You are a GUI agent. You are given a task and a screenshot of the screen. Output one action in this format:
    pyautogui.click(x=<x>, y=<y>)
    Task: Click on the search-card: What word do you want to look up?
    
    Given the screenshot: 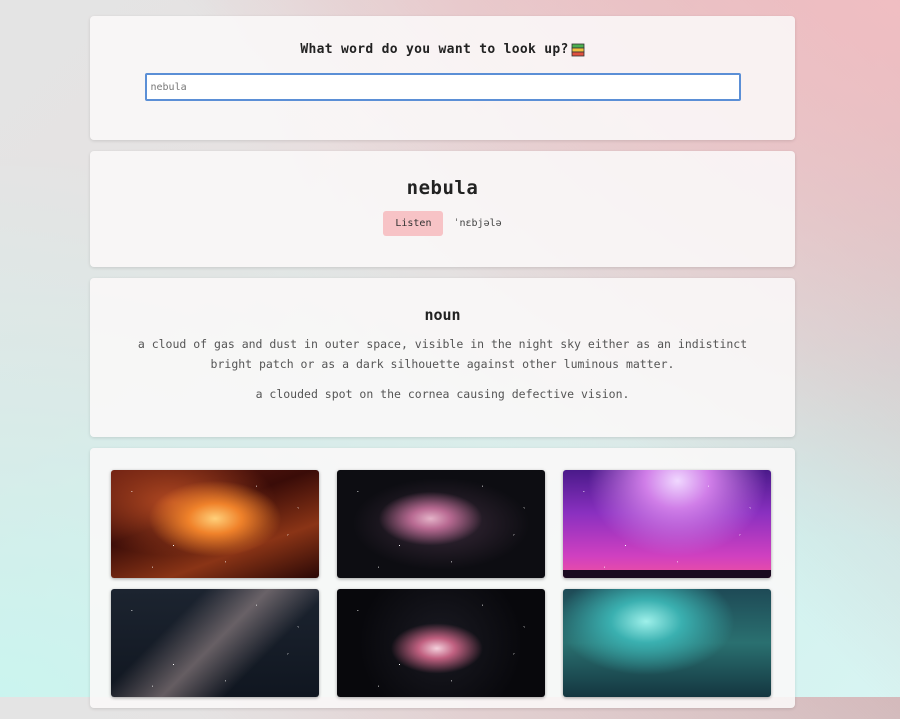 What is the action you would take?
    pyautogui.click(x=442, y=78)
    